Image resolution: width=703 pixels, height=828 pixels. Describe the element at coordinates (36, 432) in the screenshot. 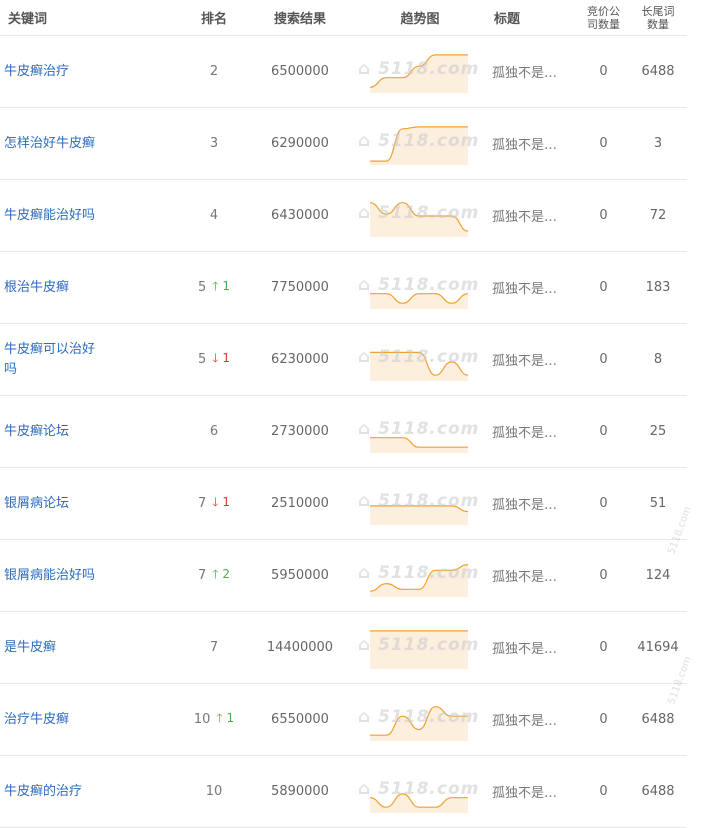

I see `keyword-link: 牛皮癣论坛` at that location.